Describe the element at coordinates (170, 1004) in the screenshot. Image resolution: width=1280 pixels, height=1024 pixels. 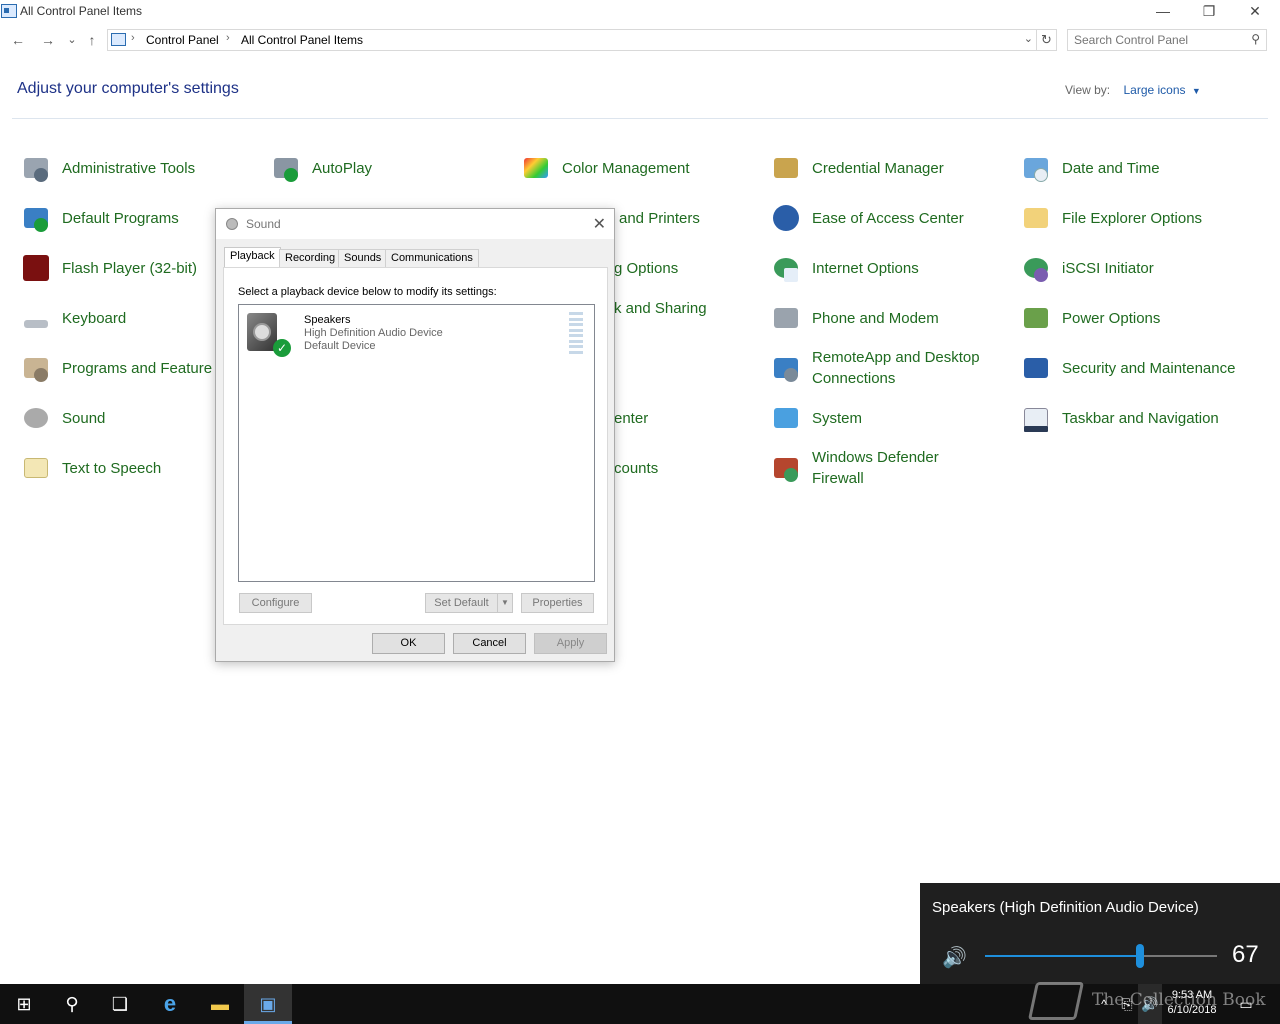
I see `internet-explorer-icon: e` at that location.